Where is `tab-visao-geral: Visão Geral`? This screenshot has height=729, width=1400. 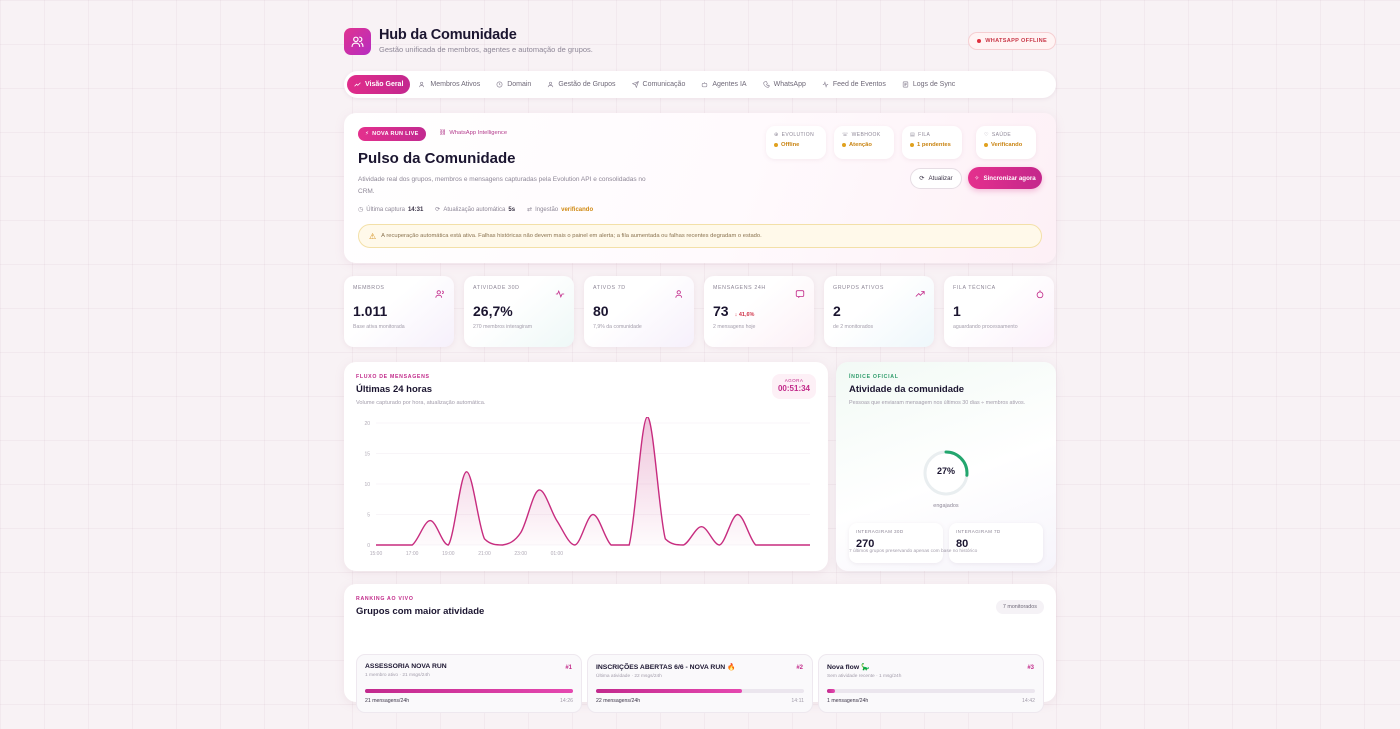 tab-visao-geral: Visão Geral is located at coordinates (379, 84).